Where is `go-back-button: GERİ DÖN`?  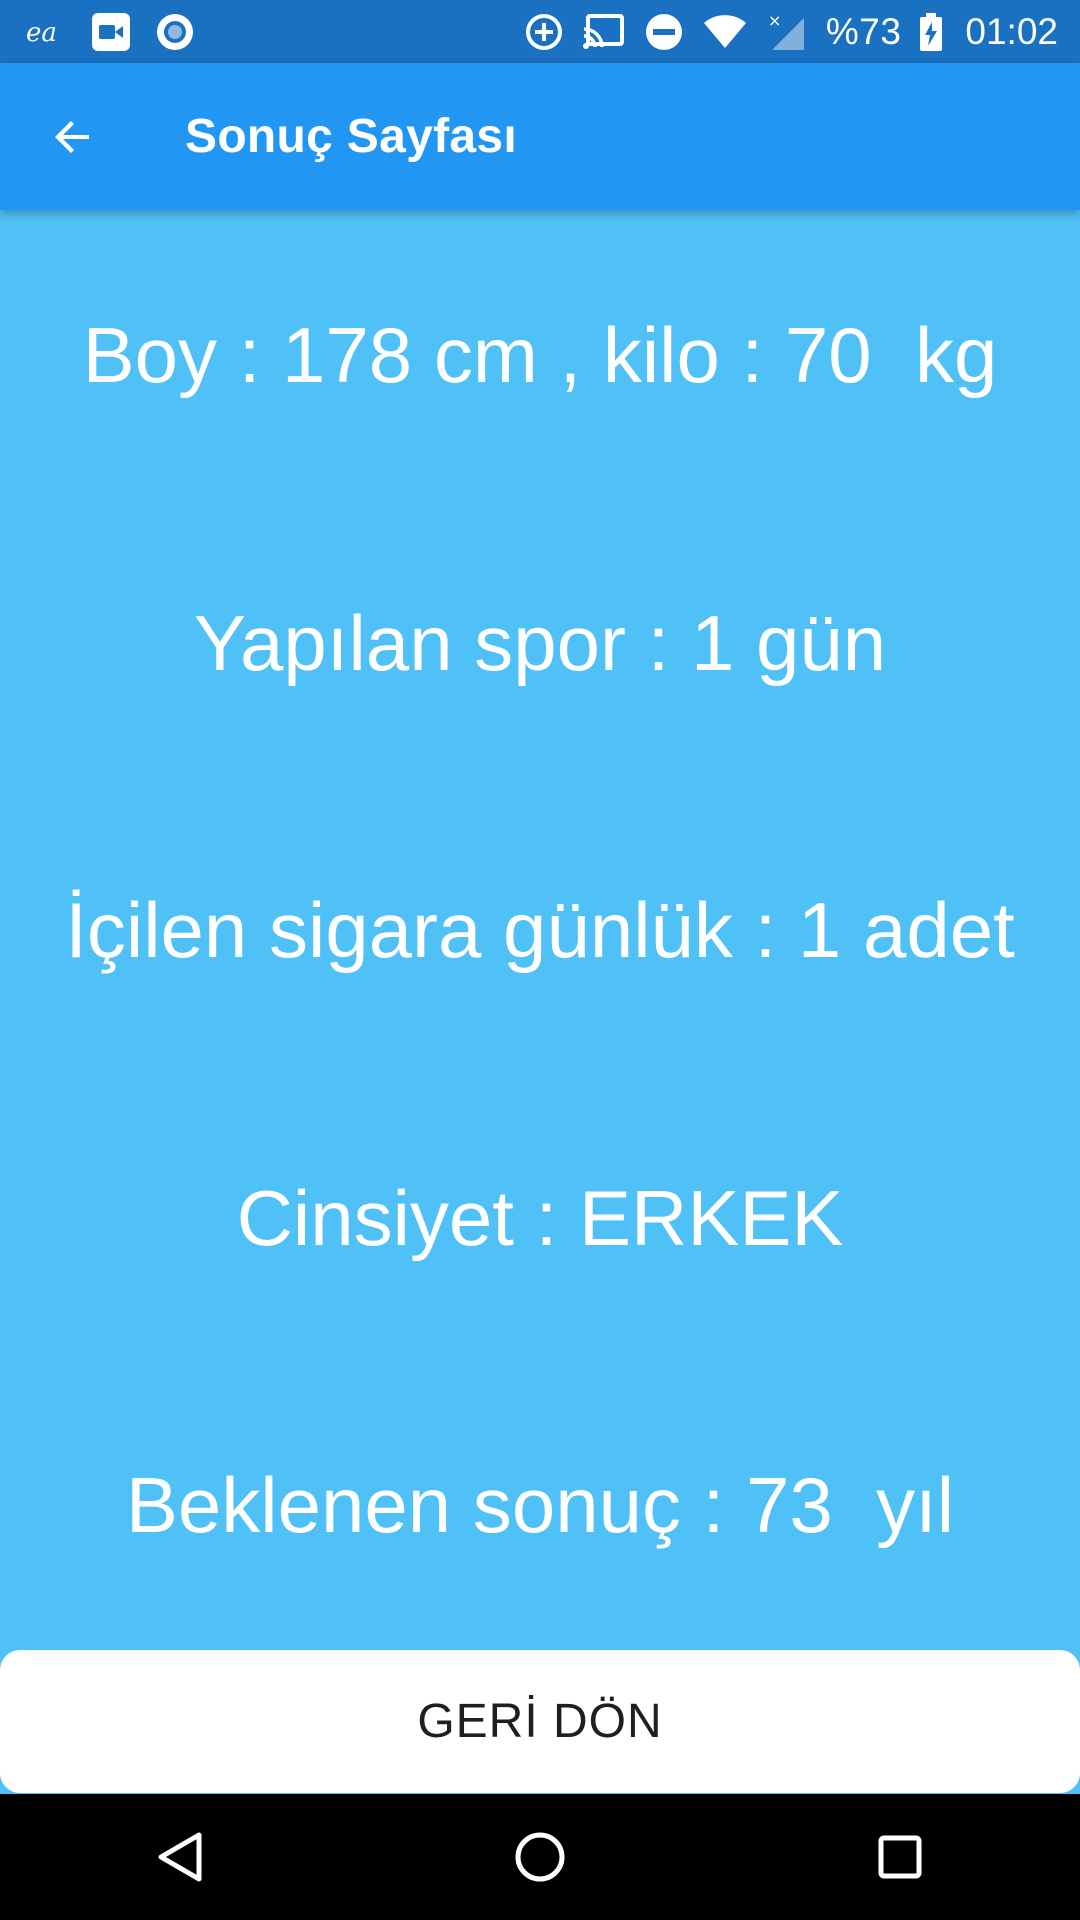
go-back-button: GERİ DÖN is located at coordinates (540, 1721).